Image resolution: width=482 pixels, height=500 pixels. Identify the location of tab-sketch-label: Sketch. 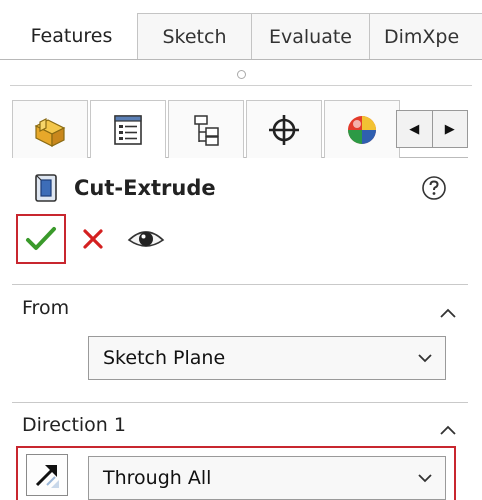
(194, 36).